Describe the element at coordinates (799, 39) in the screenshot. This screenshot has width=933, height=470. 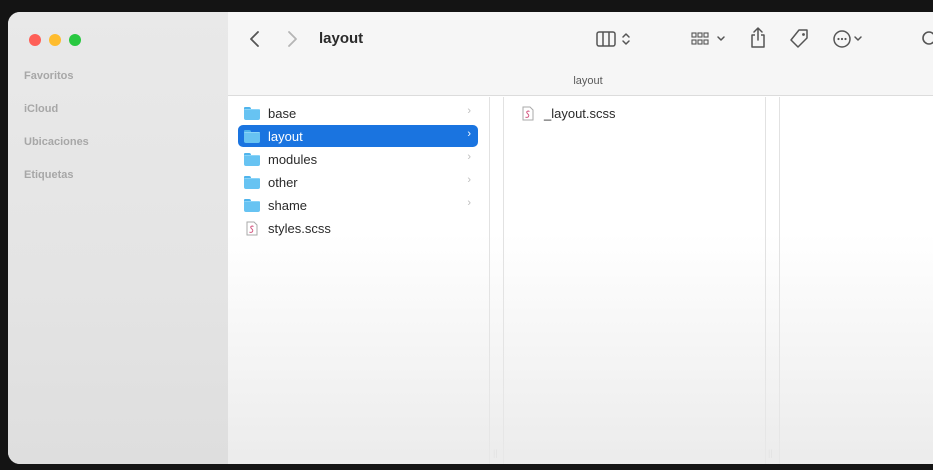
I see `tag-icon` at that location.